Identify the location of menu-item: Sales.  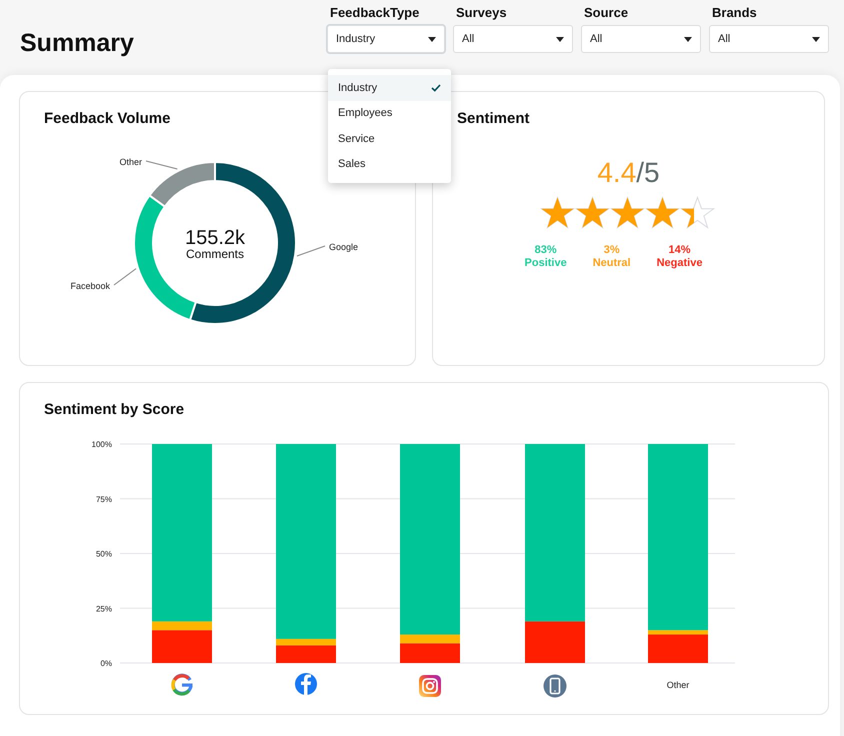
(389, 164).